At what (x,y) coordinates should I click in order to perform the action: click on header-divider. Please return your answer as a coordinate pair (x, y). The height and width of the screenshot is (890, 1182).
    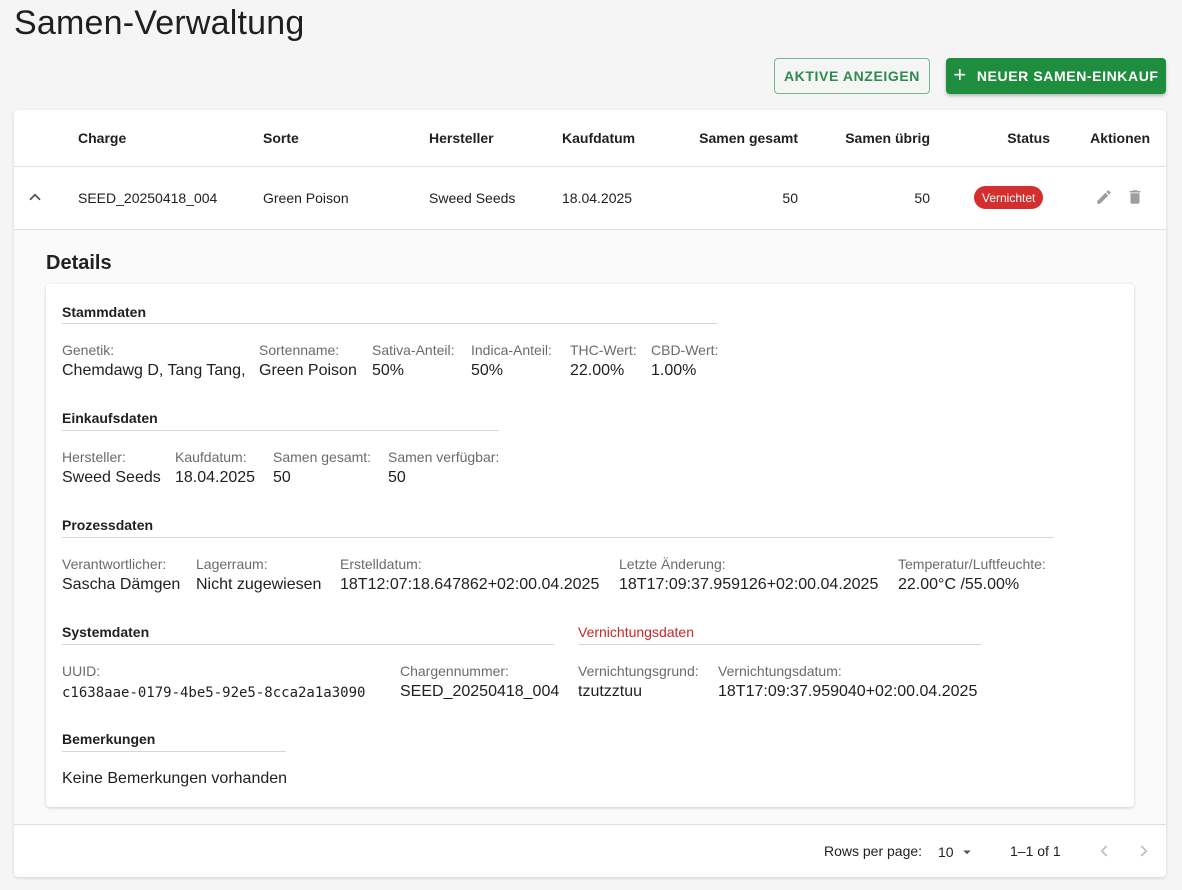
    Looking at the image, I should click on (590, 166).